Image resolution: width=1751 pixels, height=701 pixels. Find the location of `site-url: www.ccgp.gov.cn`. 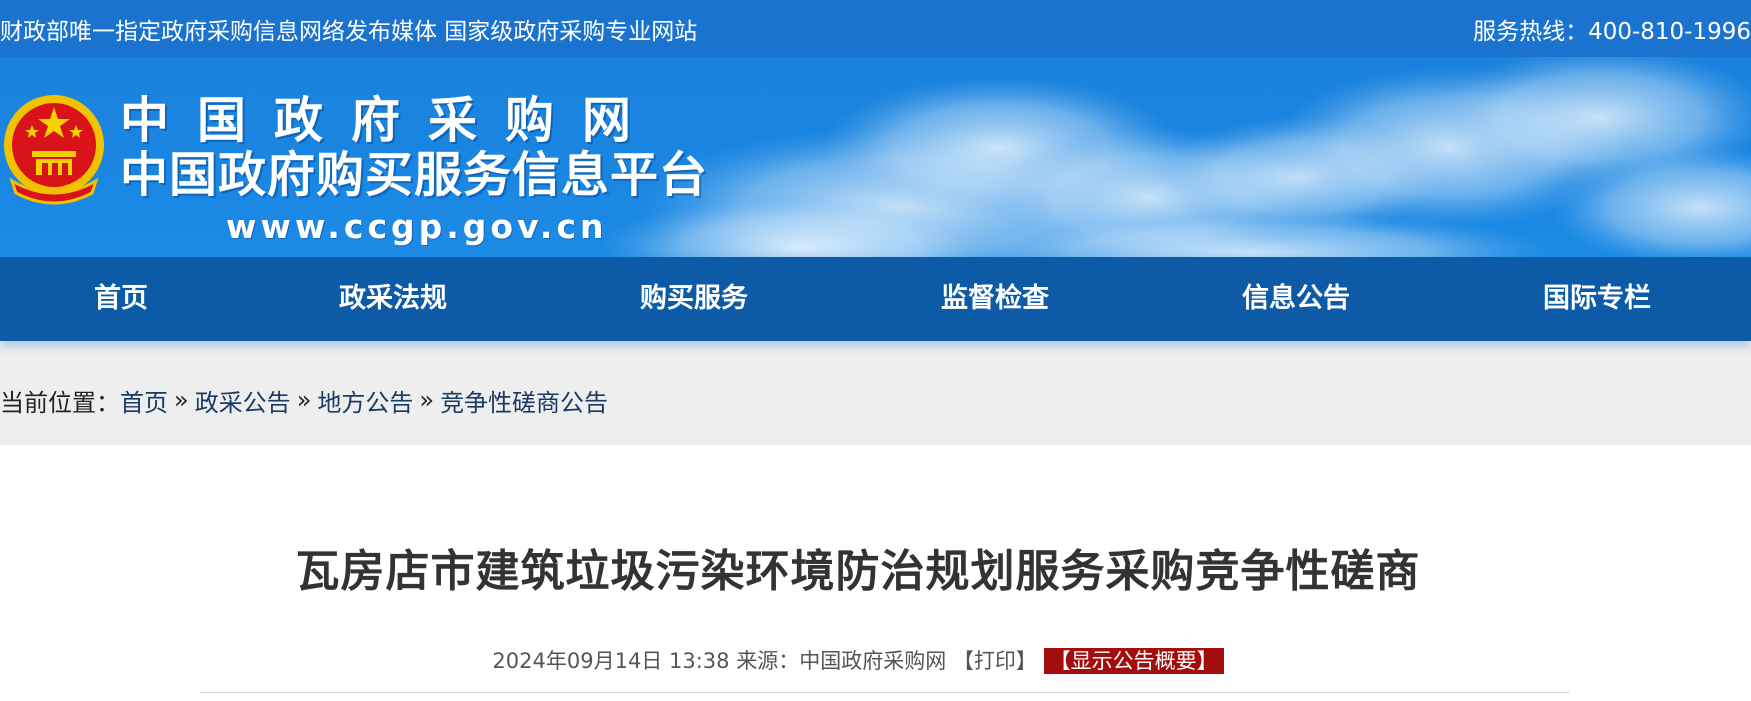

site-url: www.ccgp.gov.cn is located at coordinates (417, 226).